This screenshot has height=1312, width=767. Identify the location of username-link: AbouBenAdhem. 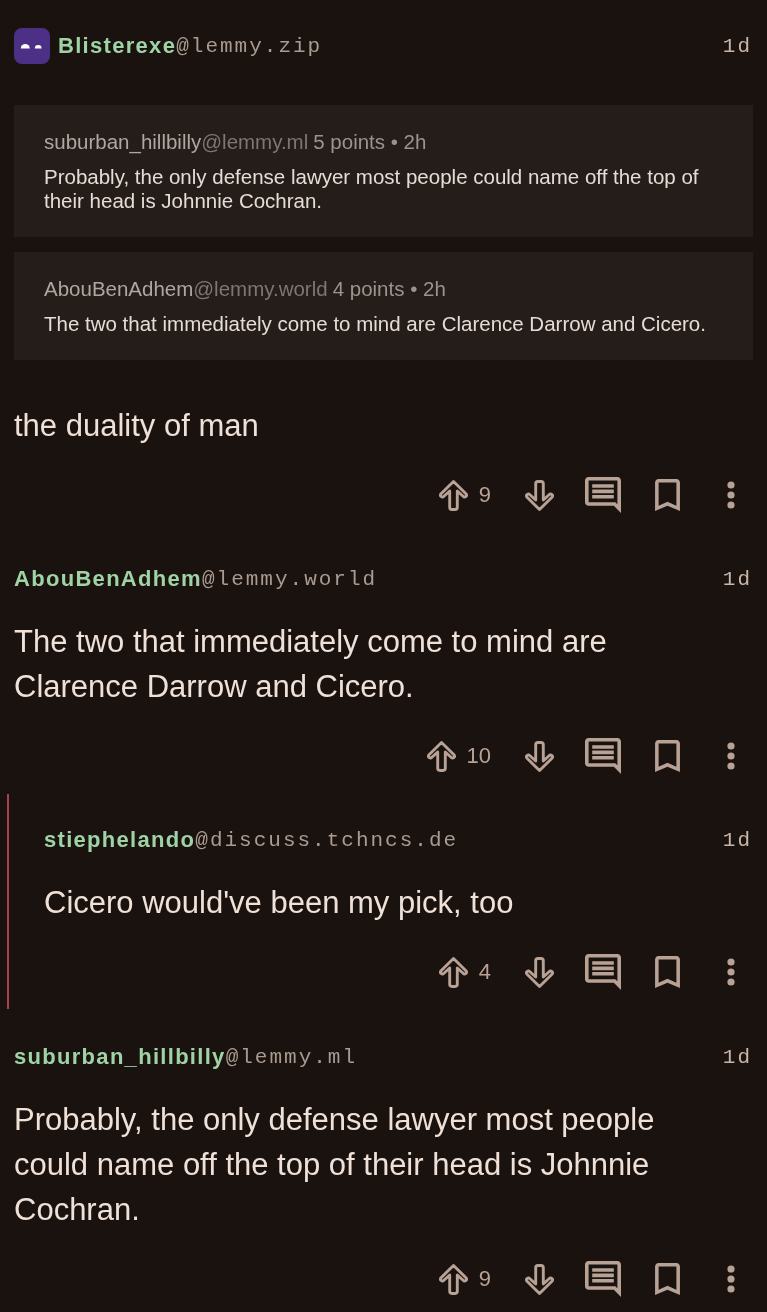
(108, 579).